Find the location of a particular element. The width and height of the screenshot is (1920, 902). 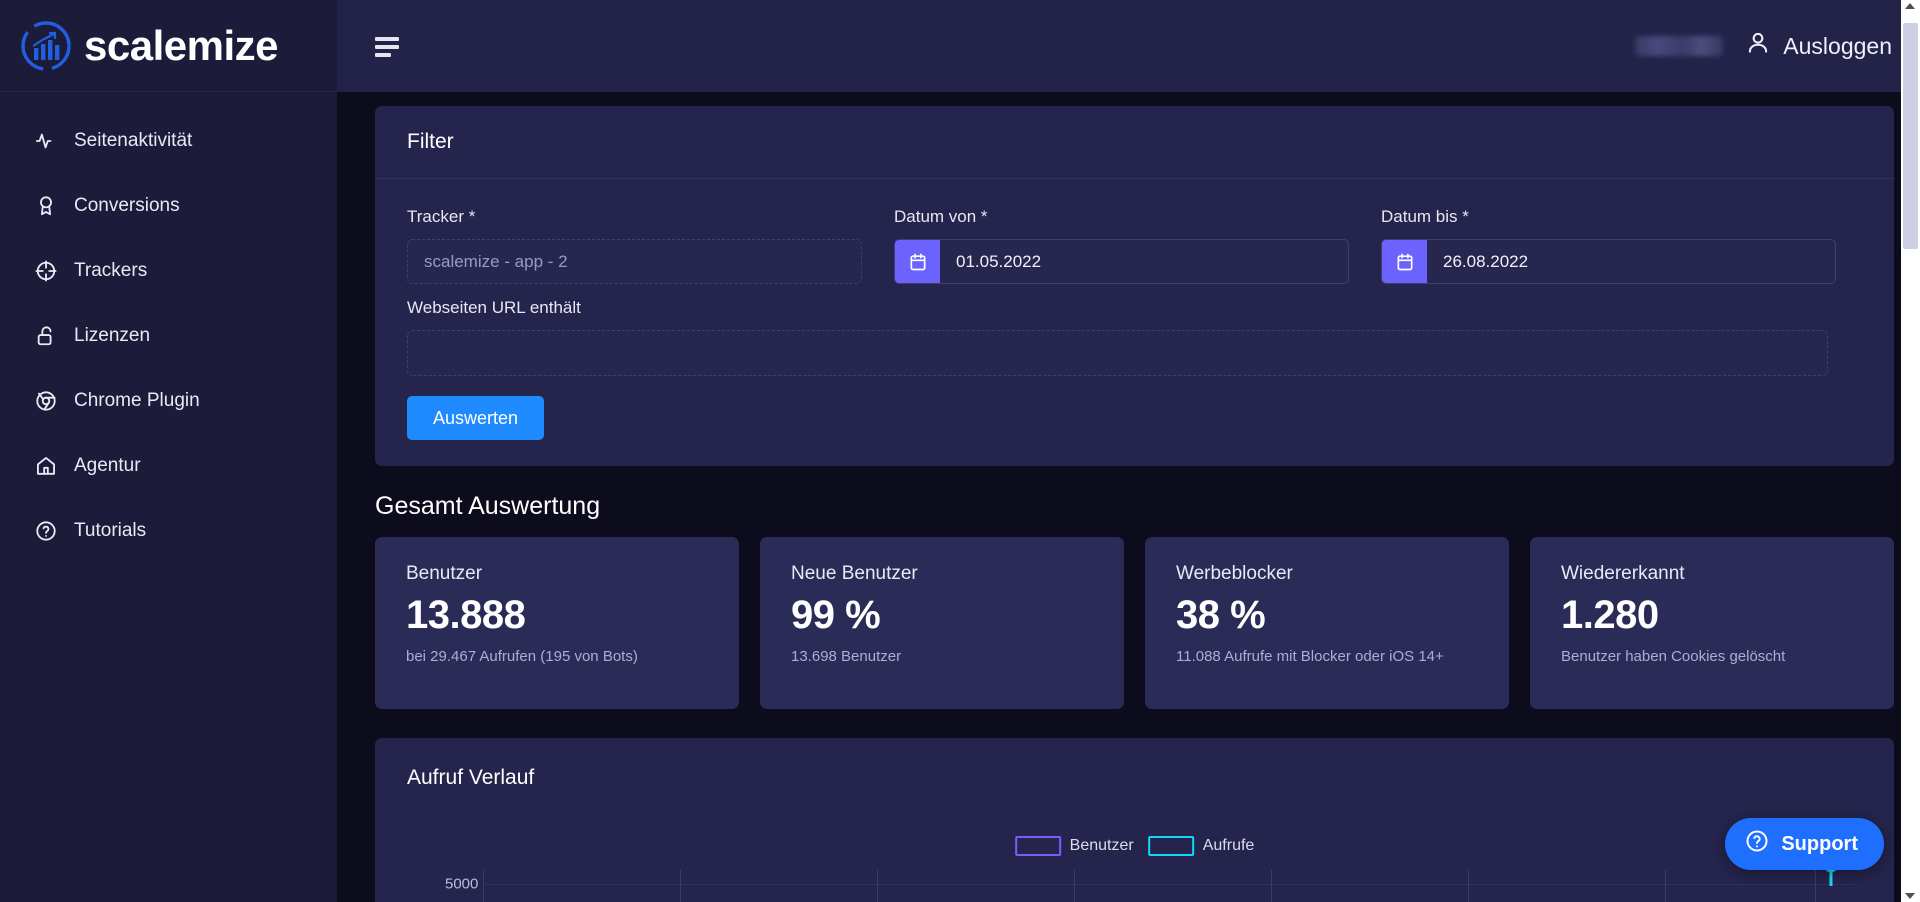

brand-logo: scalemize is located at coordinates (168, 46).